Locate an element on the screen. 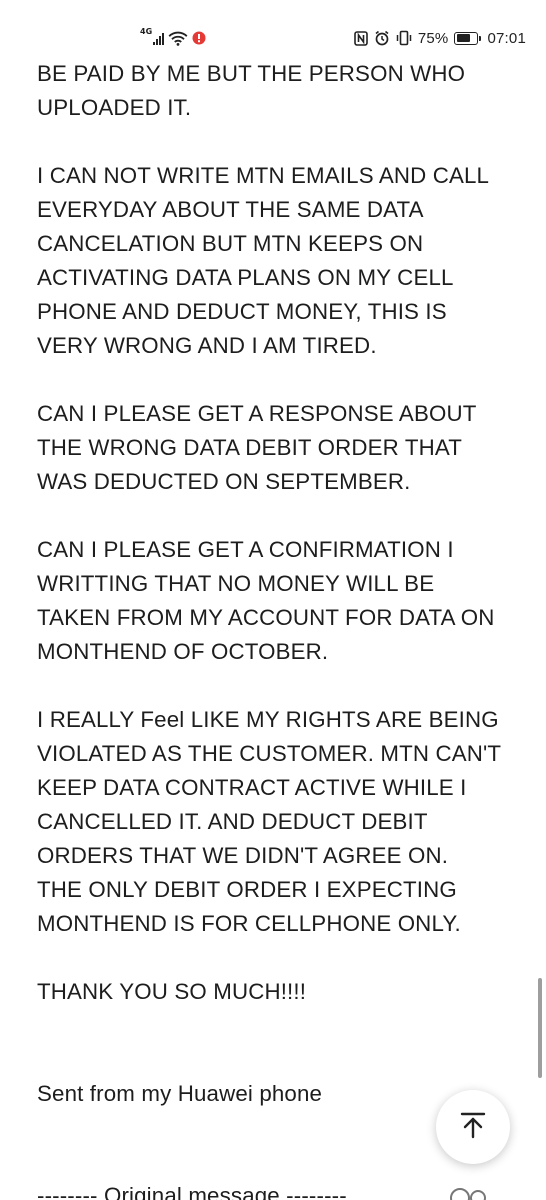 The width and height of the screenshot is (546, 1200). signal-icon is located at coordinates (159, 38).